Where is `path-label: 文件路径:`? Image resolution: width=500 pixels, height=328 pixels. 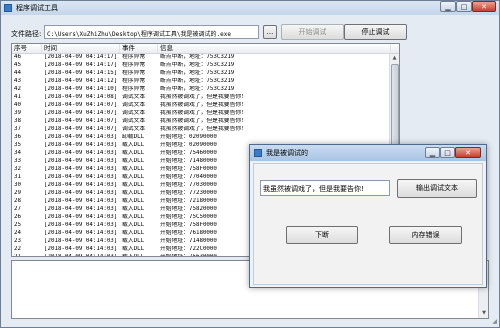
path-label: 文件路径: is located at coordinates (26, 34).